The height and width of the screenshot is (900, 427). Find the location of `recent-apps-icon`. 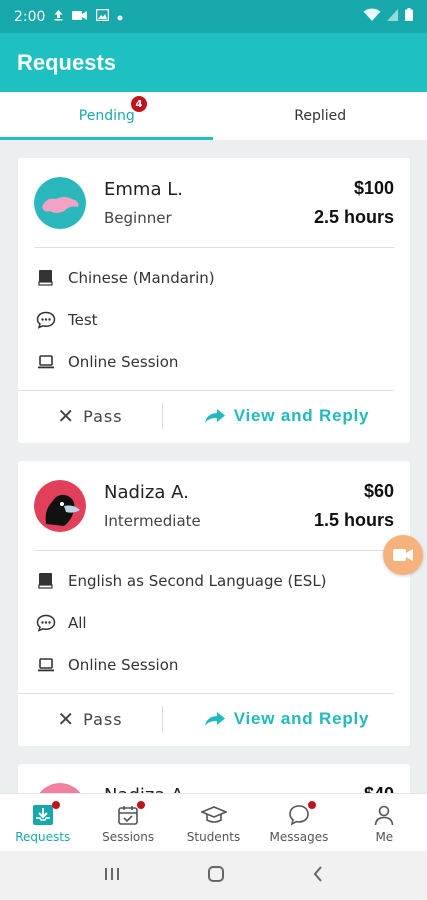

recent-apps-icon is located at coordinates (112, 876).